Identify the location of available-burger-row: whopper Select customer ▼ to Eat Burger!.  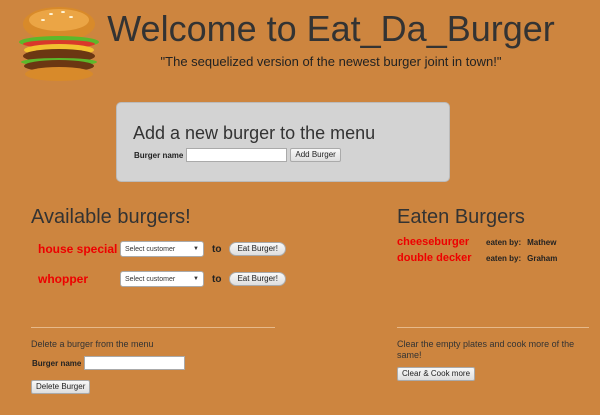
(162, 279).